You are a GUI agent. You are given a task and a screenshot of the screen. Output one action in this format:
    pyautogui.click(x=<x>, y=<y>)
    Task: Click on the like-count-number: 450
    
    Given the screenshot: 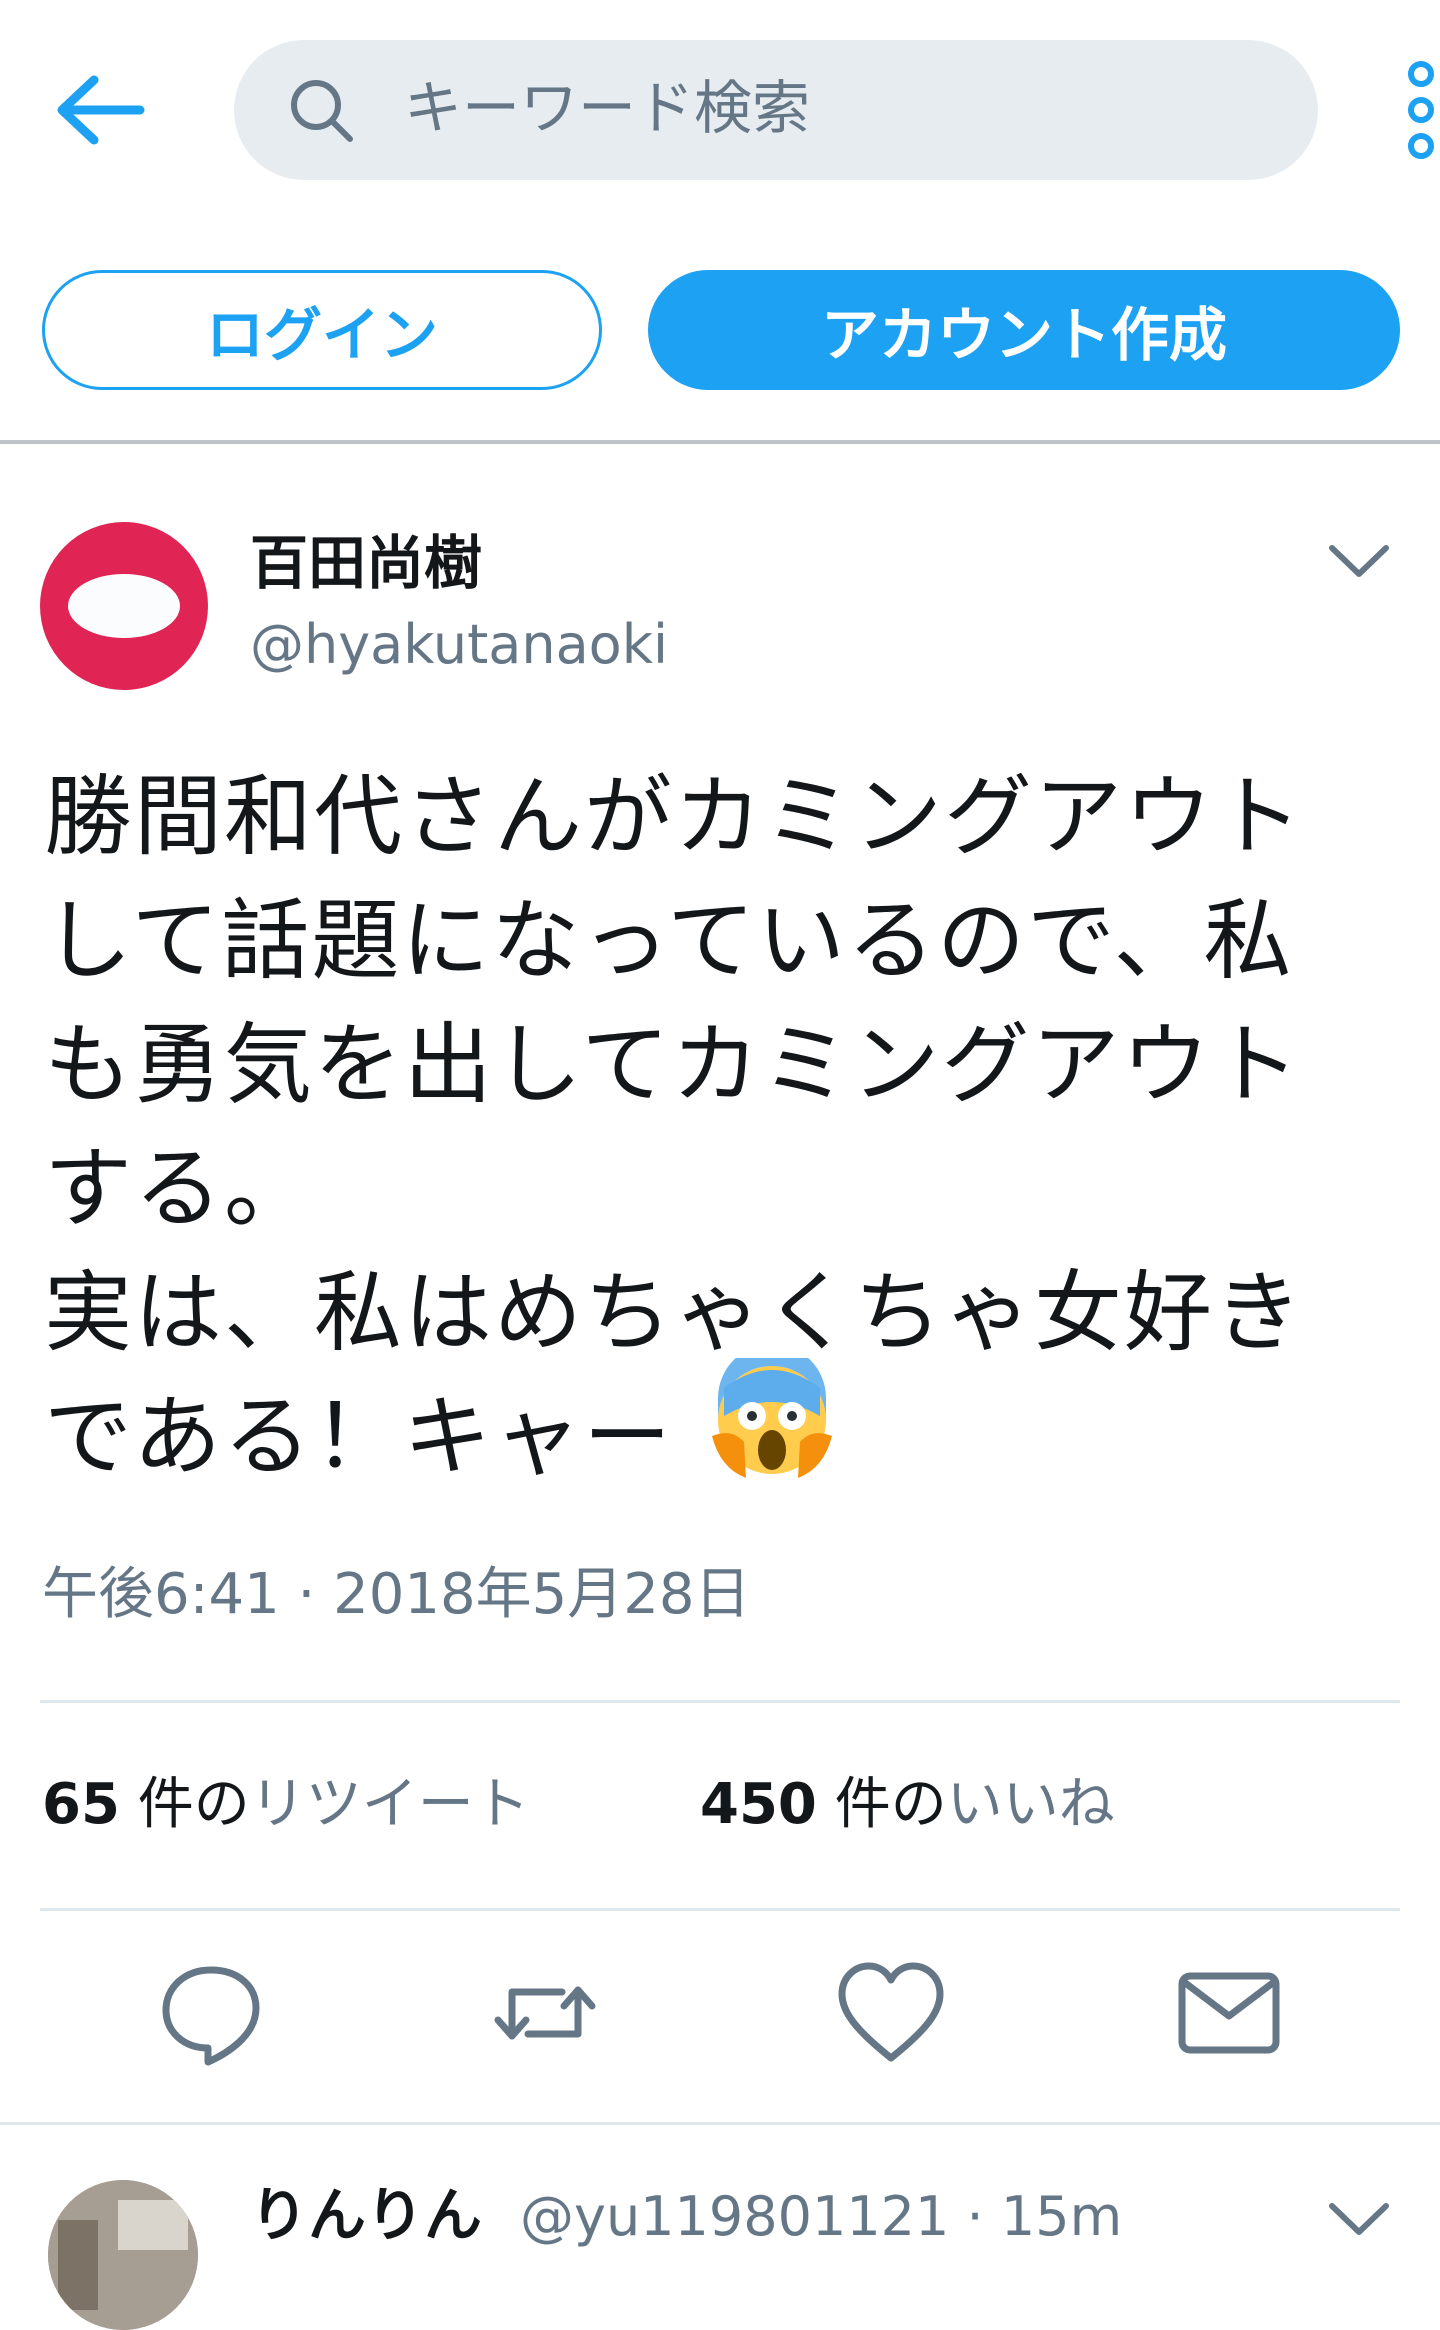 What is the action you would take?
    pyautogui.click(x=758, y=1804)
    